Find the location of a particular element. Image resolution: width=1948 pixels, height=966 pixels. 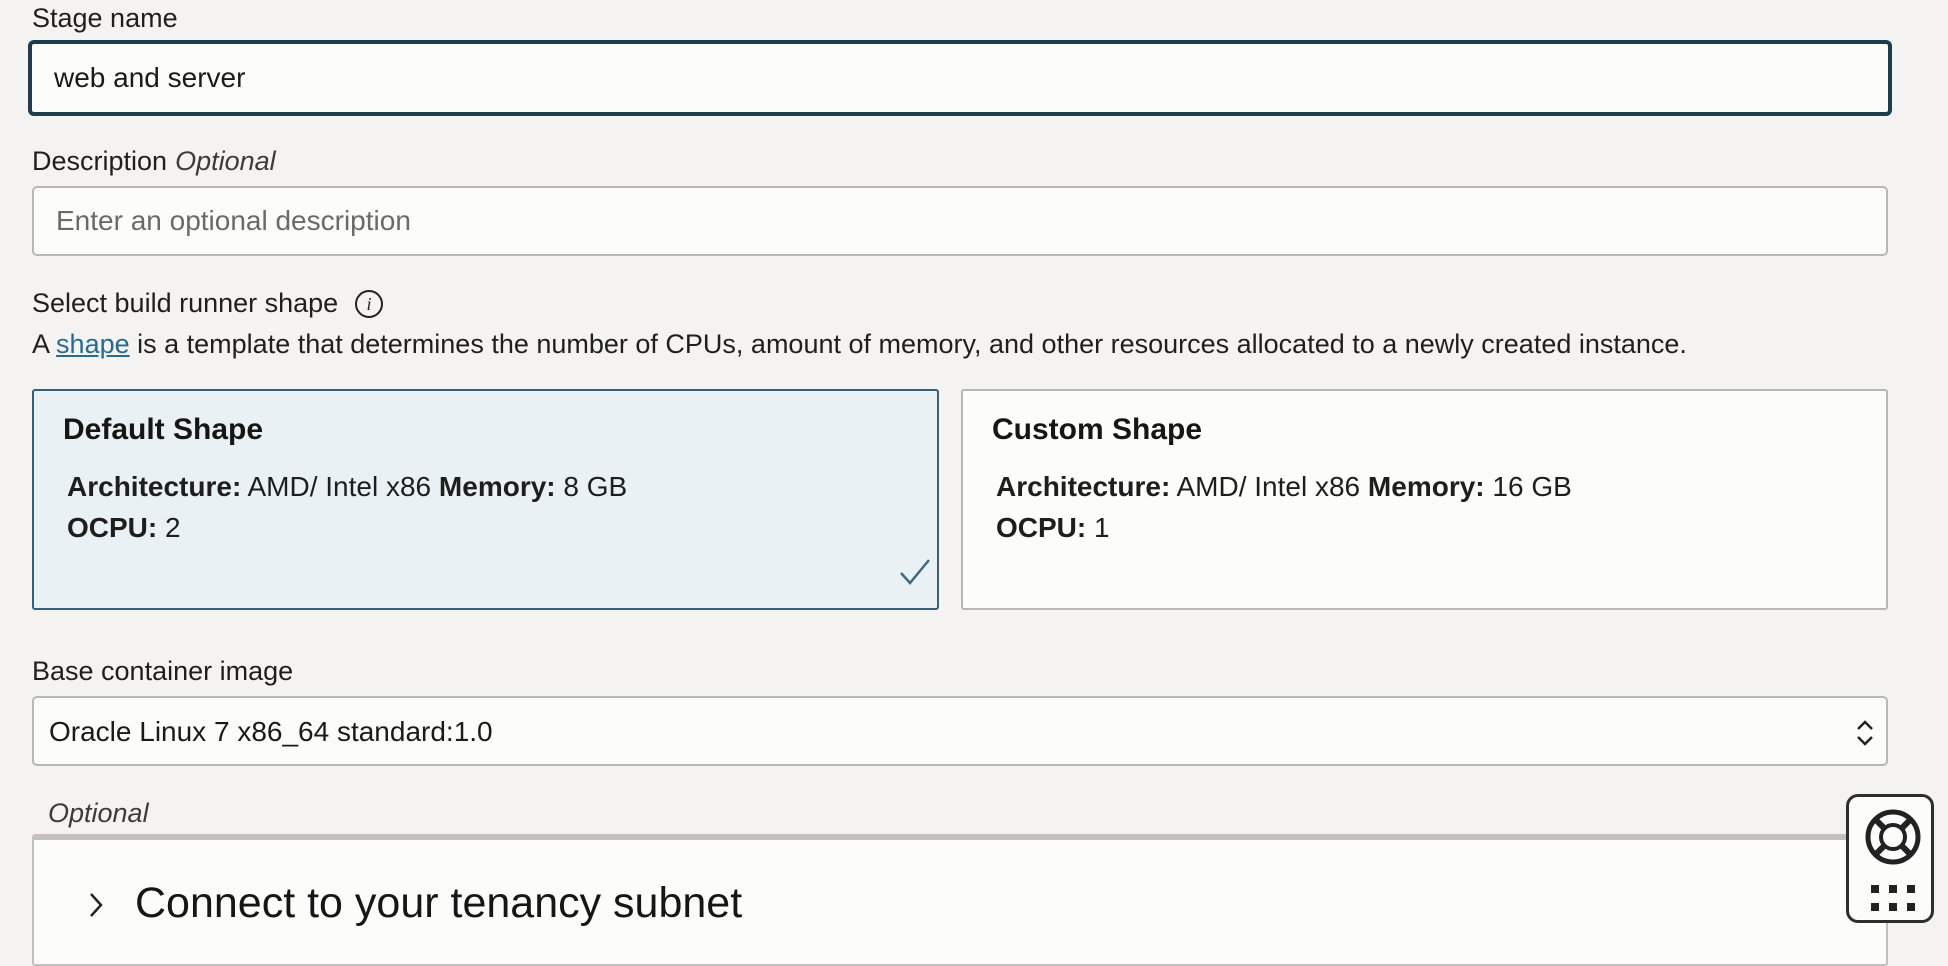

info-icon: i is located at coordinates (369, 304).